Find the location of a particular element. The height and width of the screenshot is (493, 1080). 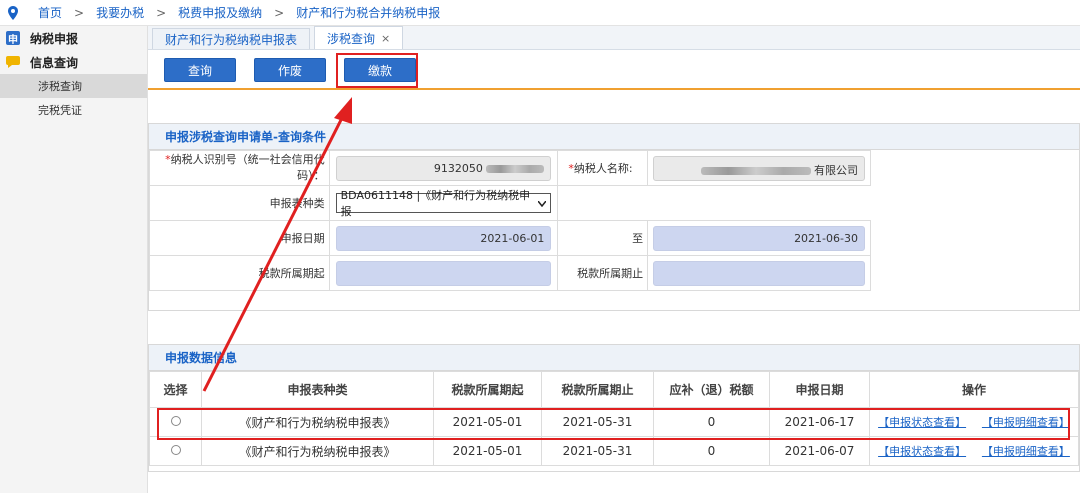

view-status-link: 【申报状态查看】 is located at coordinates (922, 451).